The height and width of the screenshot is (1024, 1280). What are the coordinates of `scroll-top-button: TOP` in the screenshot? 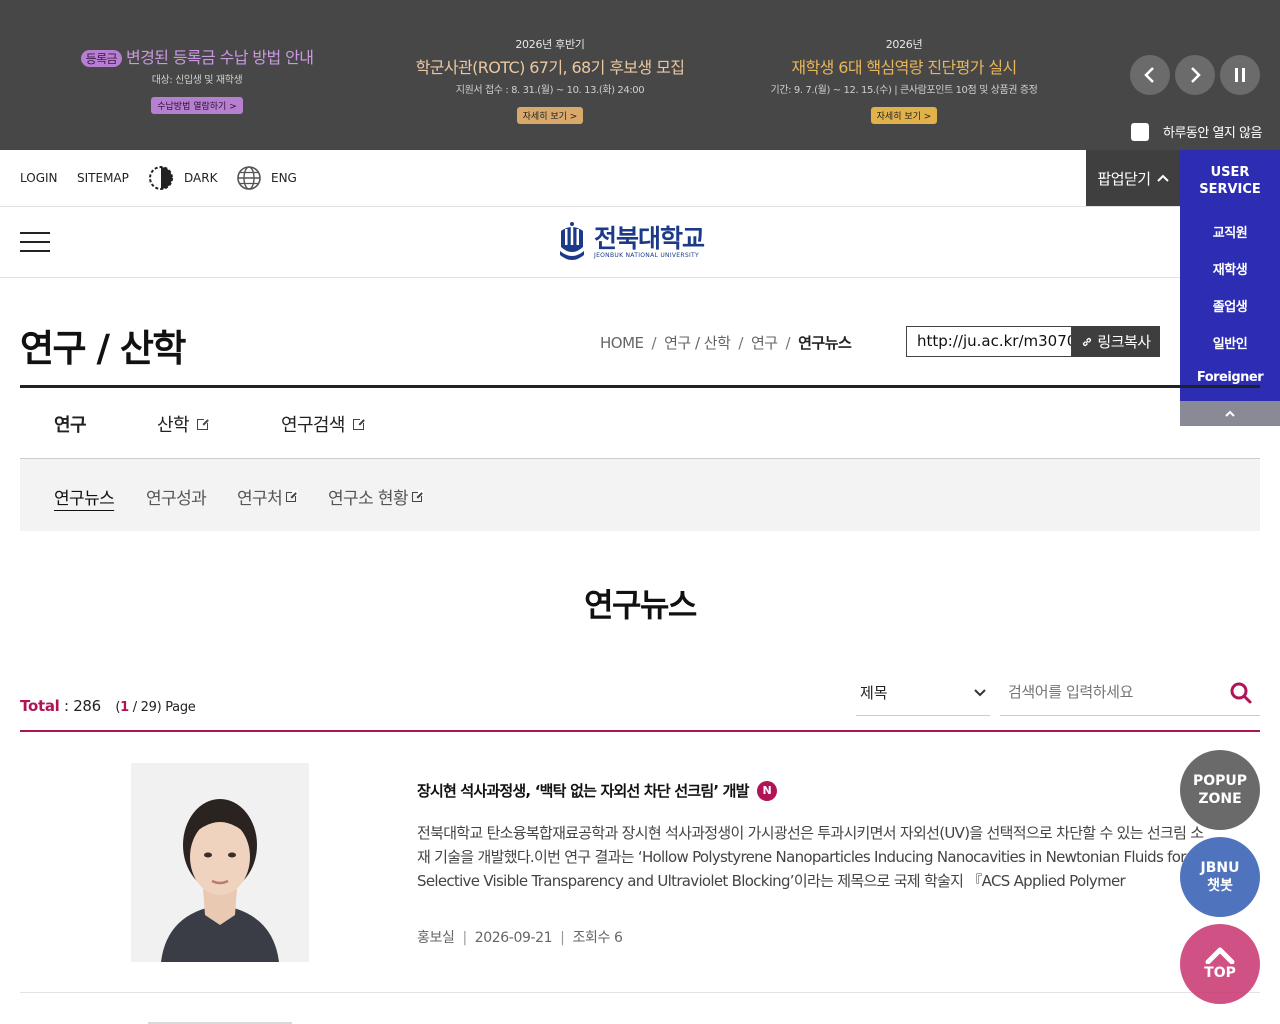 It's located at (1220, 964).